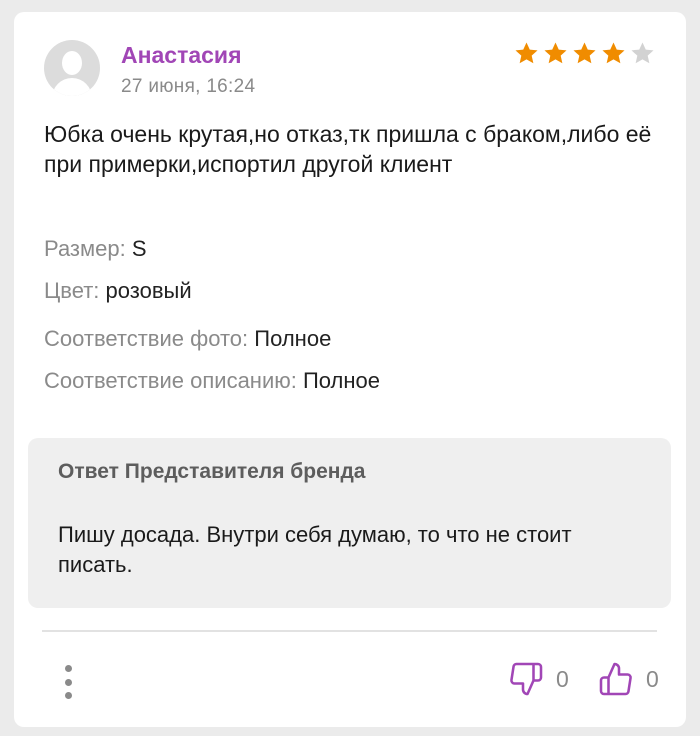  I want to click on thumbs-down-icon, so click(526, 679).